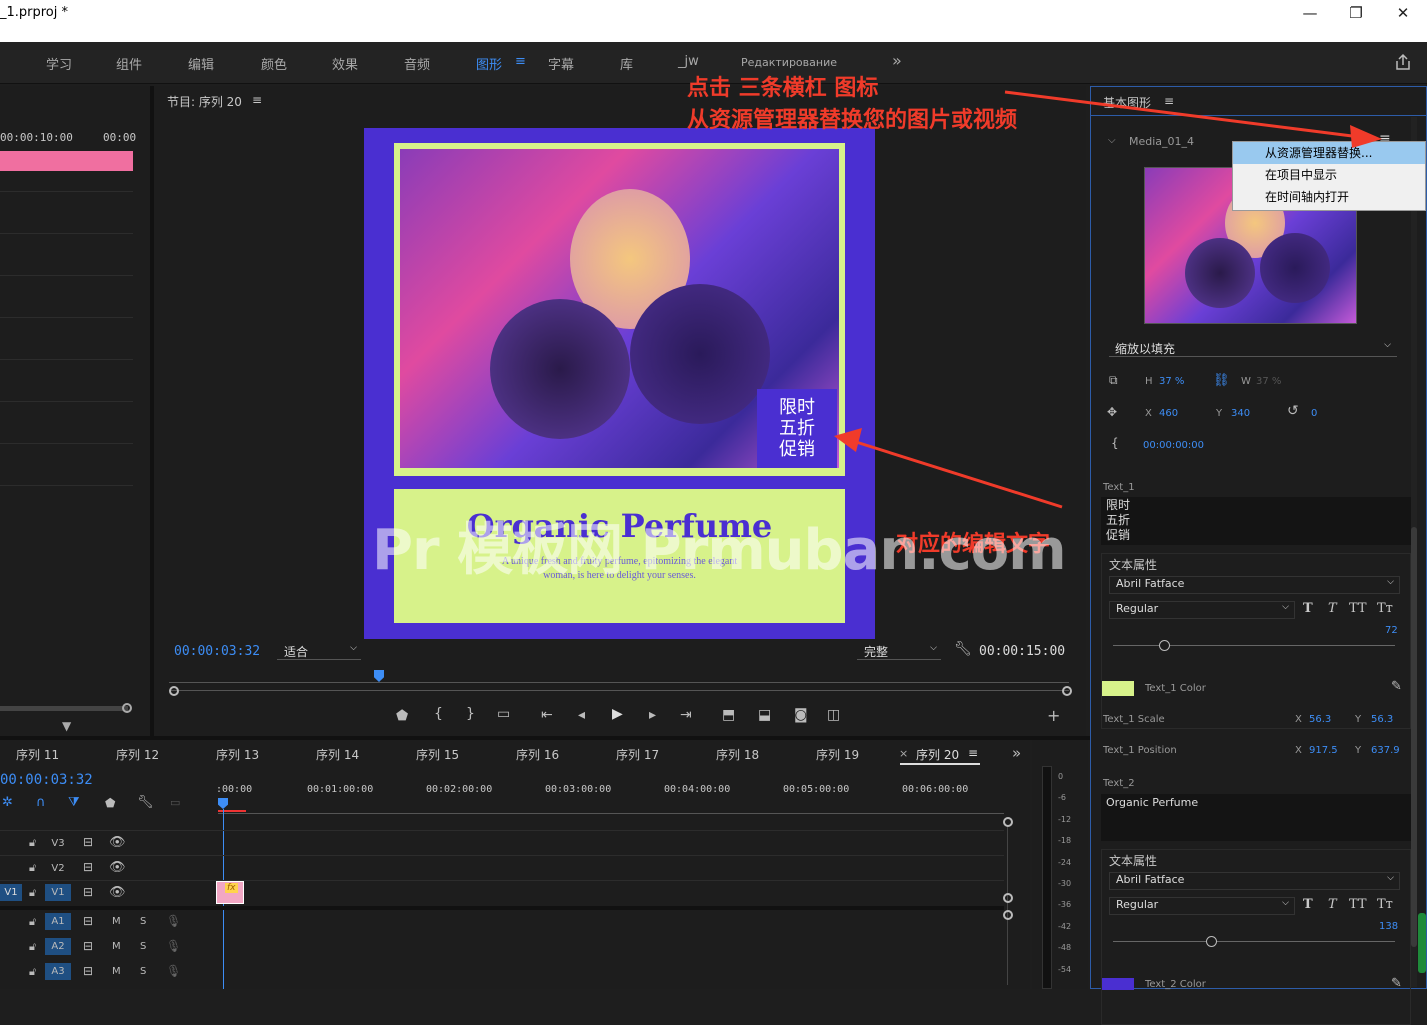 The height and width of the screenshot is (1025, 1427). What do you see at coordinates (963, 649) in the screenshot?
I see `wrench-icon: 🔧︎` at bounding box center [963, 649].